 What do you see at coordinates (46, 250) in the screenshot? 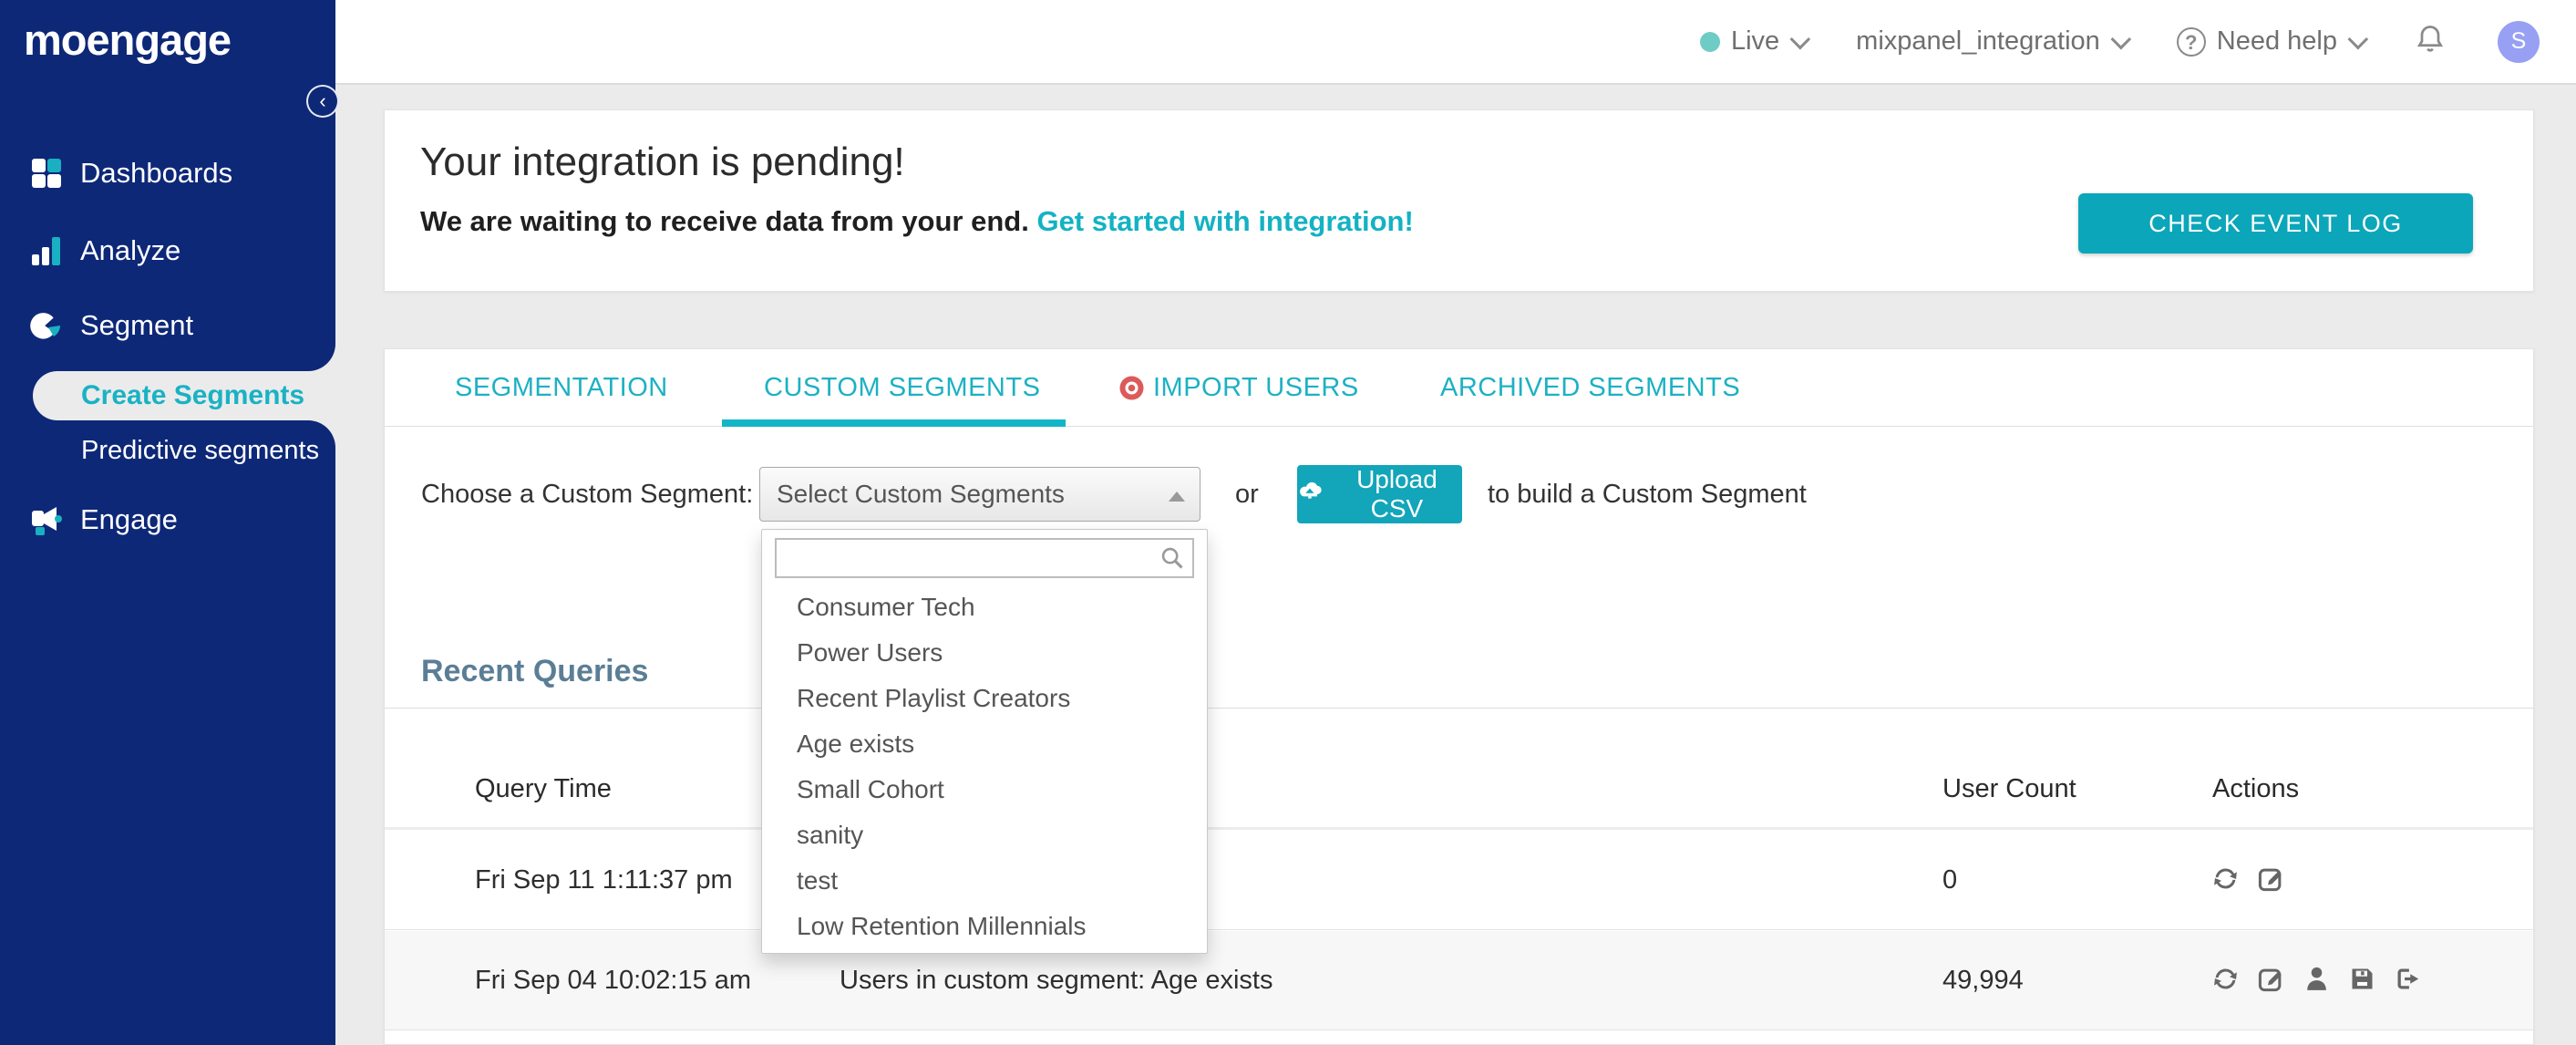
I see `analyze-icon` at bounding box center [46, 250].